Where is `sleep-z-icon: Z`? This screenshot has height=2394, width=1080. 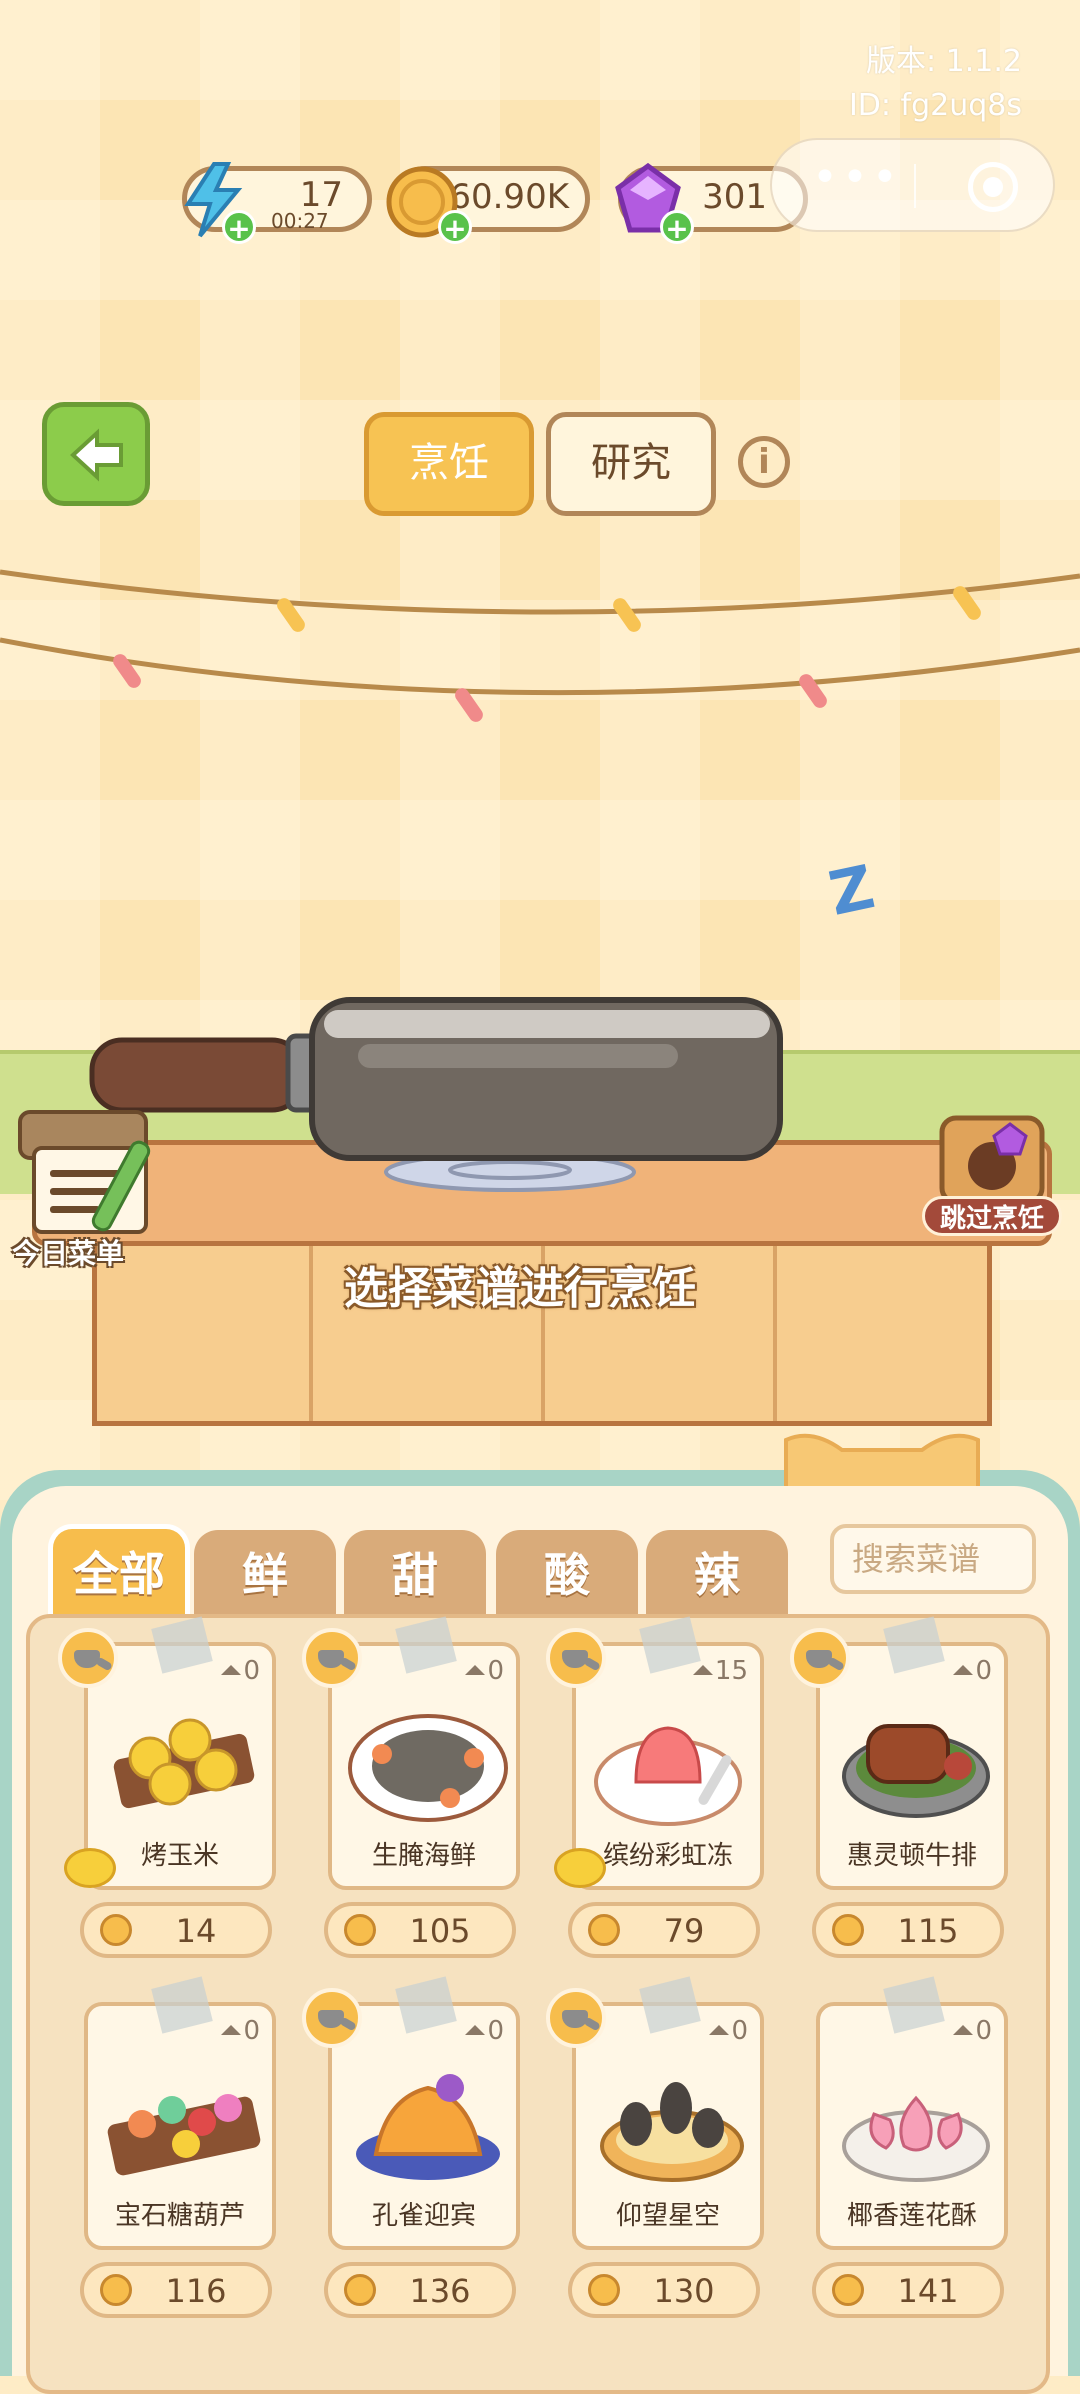 sleep-z-icon: Z is located at coordinates (852, 891).